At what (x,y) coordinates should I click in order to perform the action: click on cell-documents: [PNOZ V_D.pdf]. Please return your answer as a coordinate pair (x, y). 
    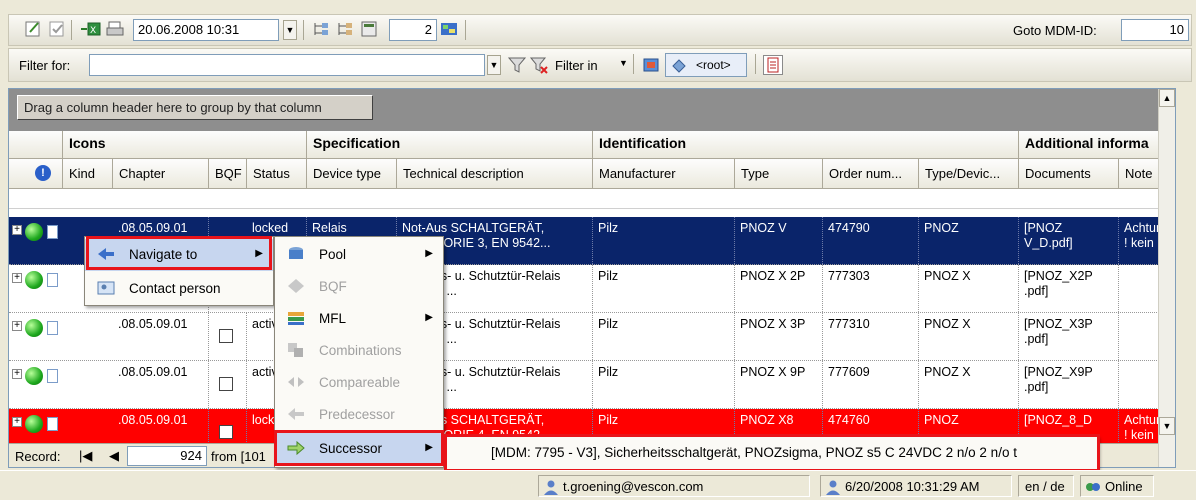
    Looking at the image, I should click on (1069, 240).